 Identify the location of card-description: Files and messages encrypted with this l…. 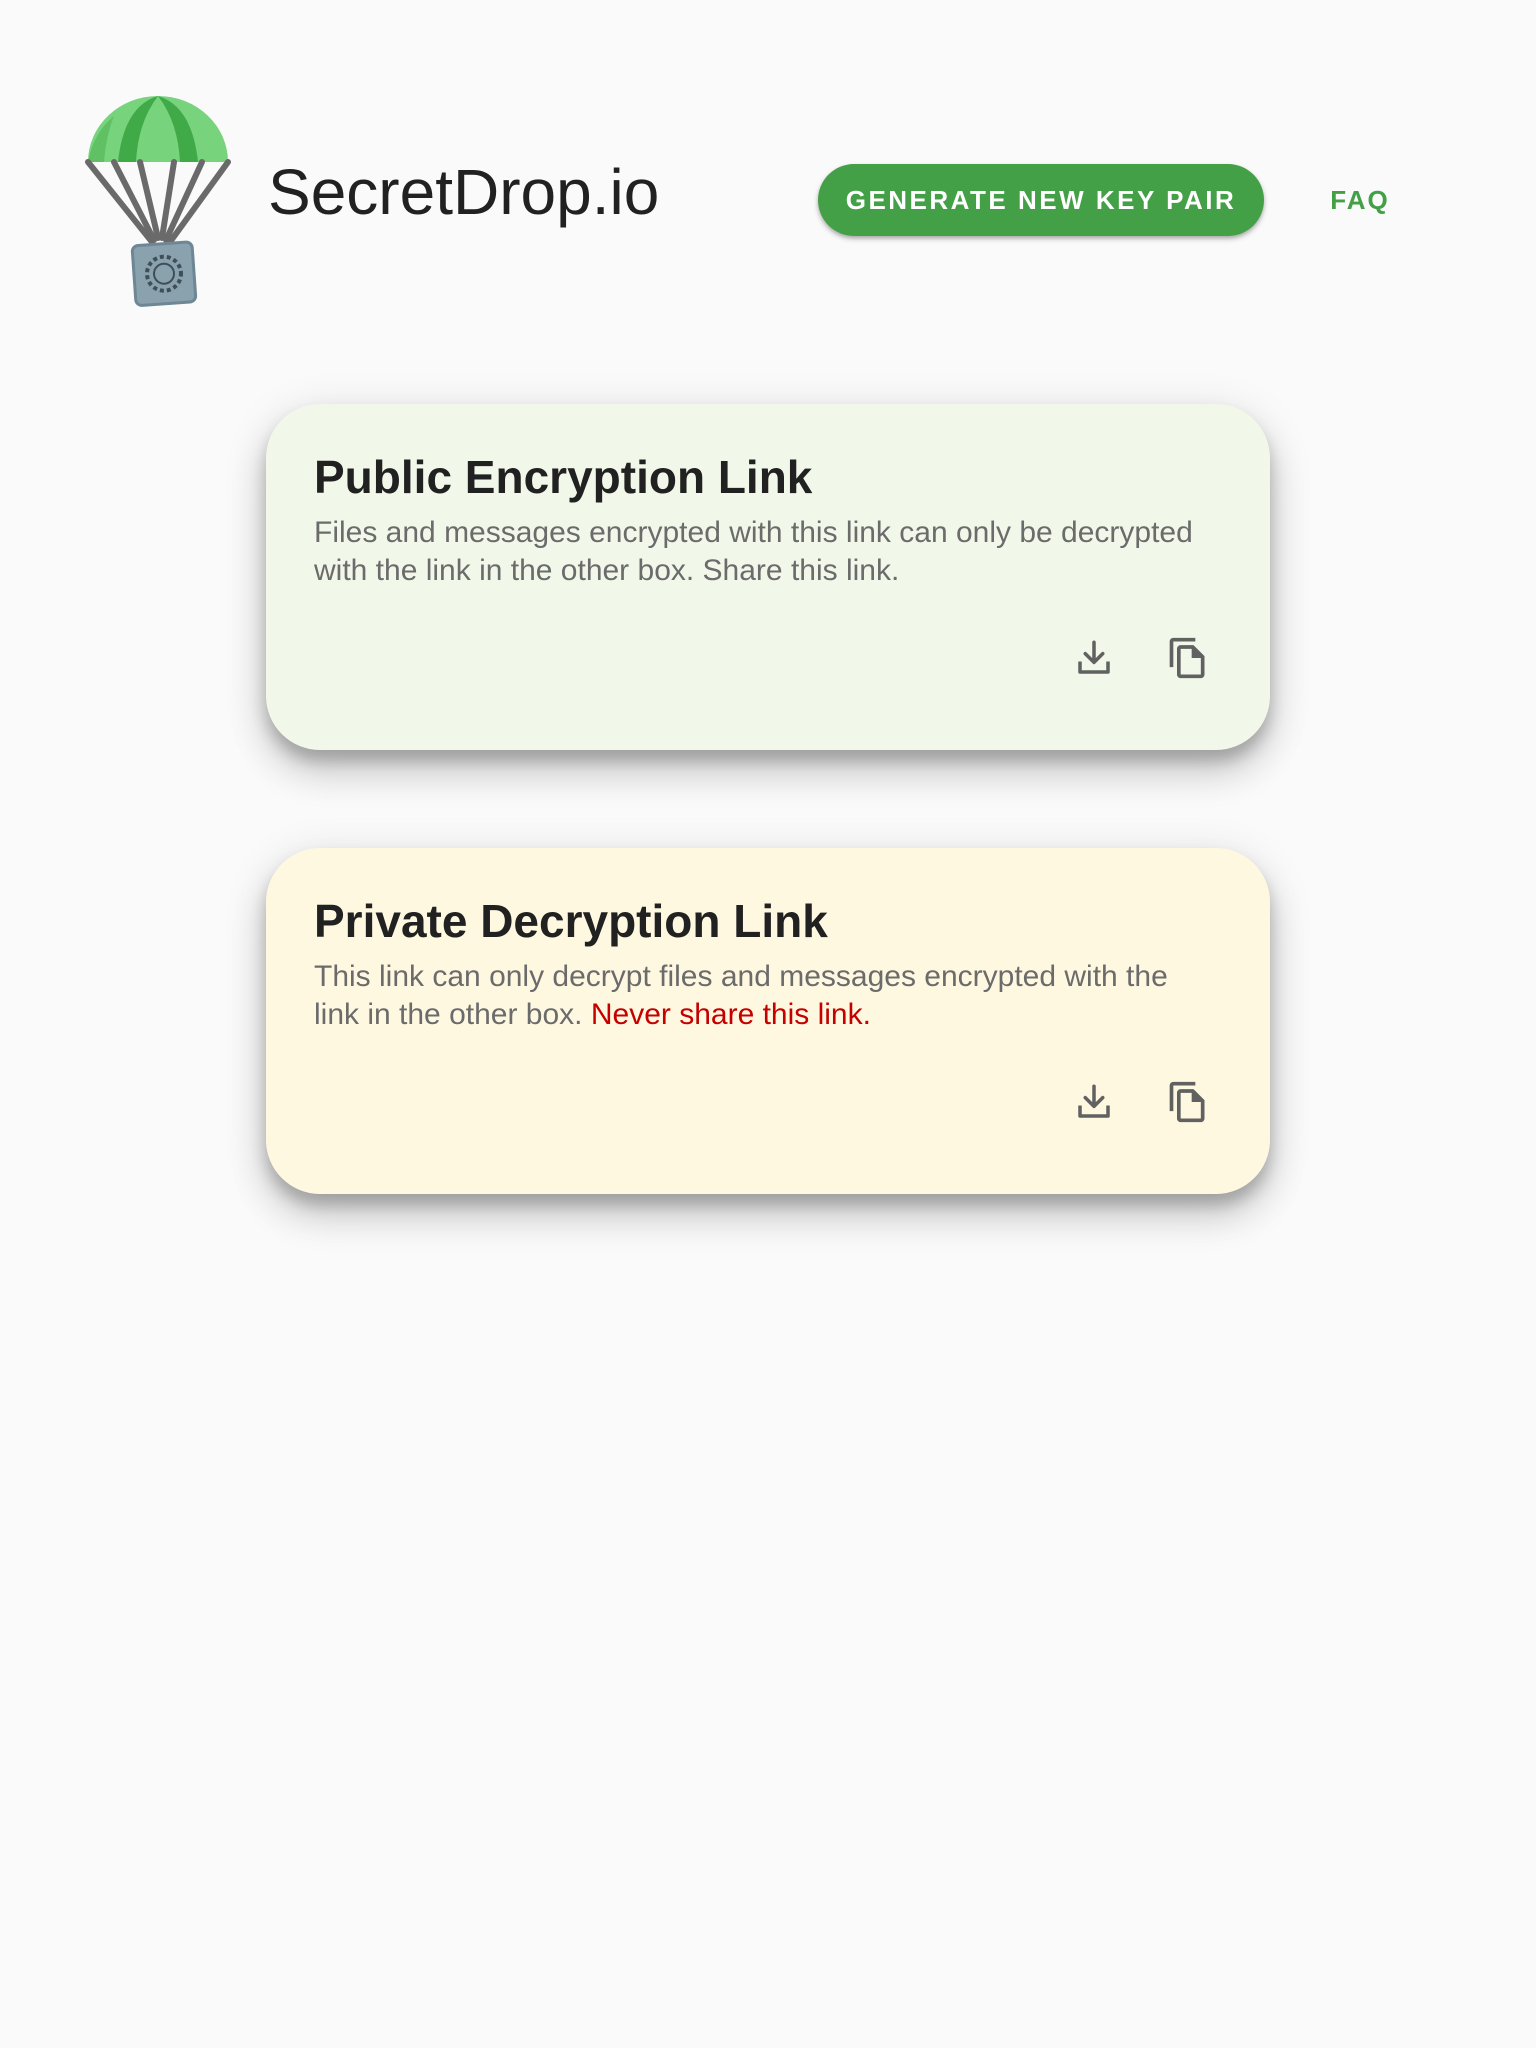
(753, 551).